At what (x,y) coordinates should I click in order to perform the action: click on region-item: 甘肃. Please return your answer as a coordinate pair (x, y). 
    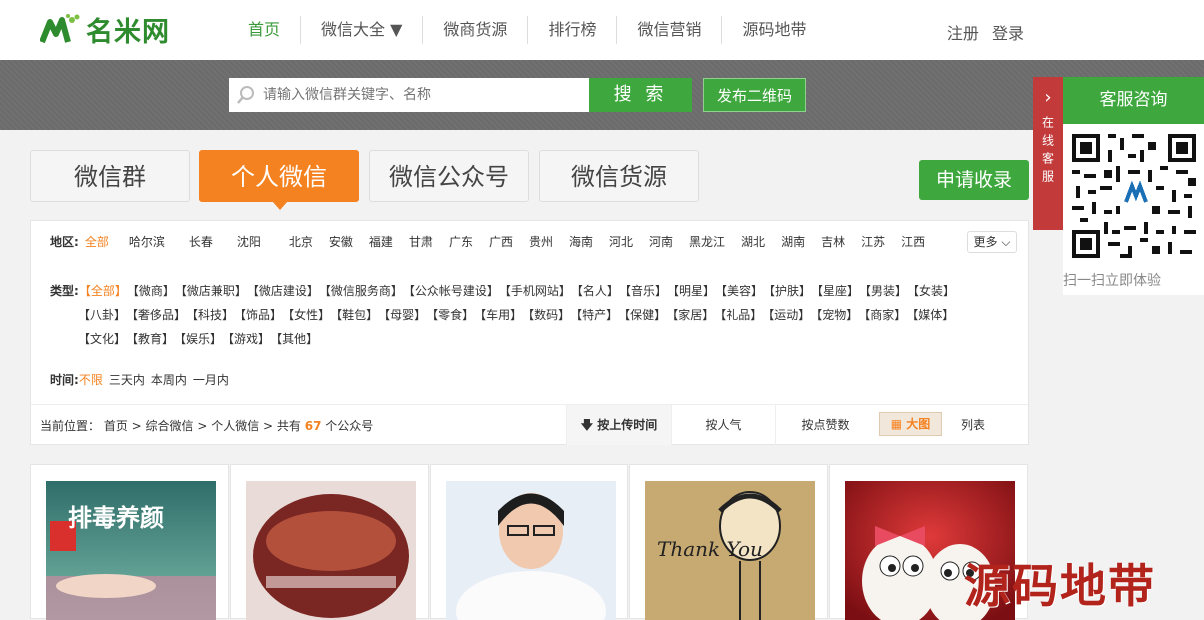
    Looking at the image, I should click on (421, 241).